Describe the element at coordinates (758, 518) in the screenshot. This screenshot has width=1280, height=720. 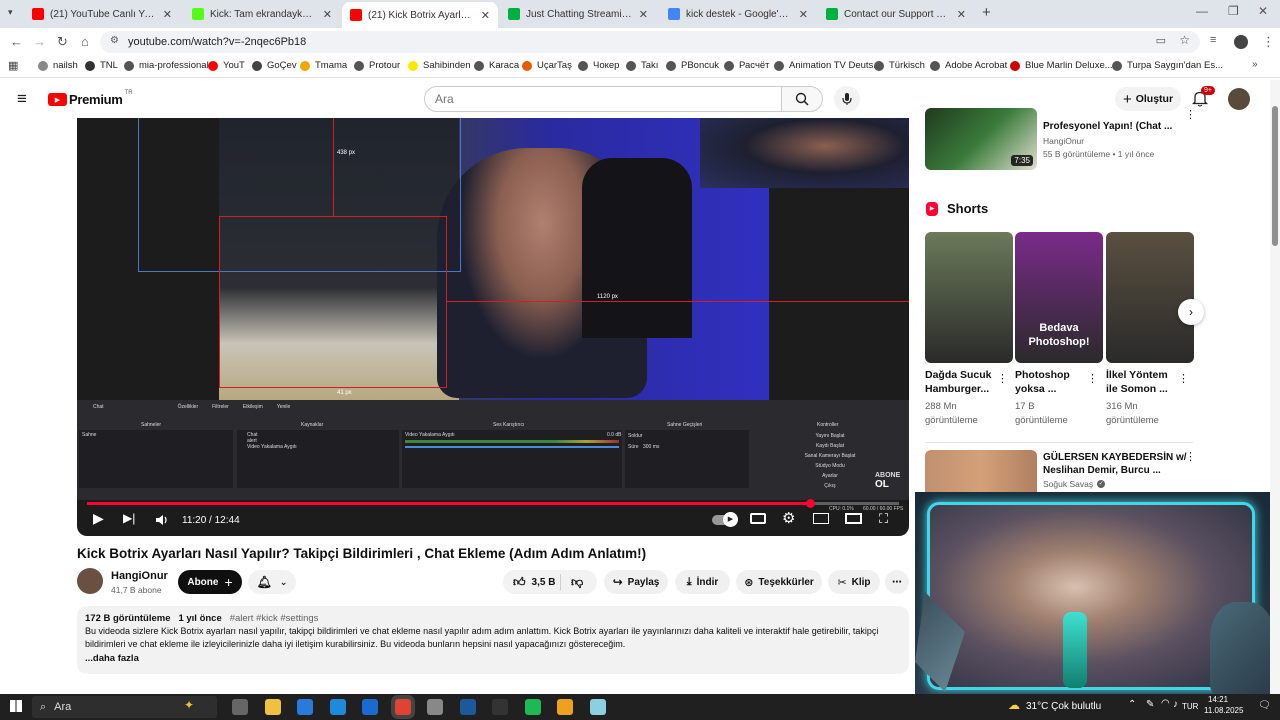
I see `subtitles-icon` at that location.